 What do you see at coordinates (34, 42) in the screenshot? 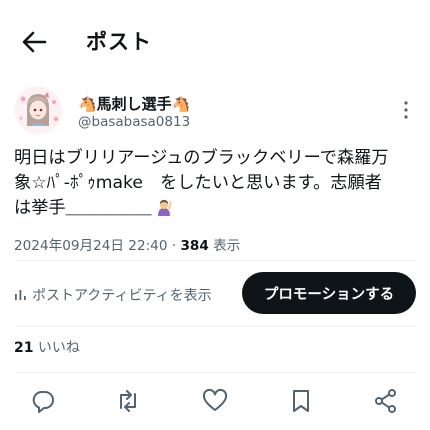
I see `arrow-left-icon` at bounding box center [34, 42].